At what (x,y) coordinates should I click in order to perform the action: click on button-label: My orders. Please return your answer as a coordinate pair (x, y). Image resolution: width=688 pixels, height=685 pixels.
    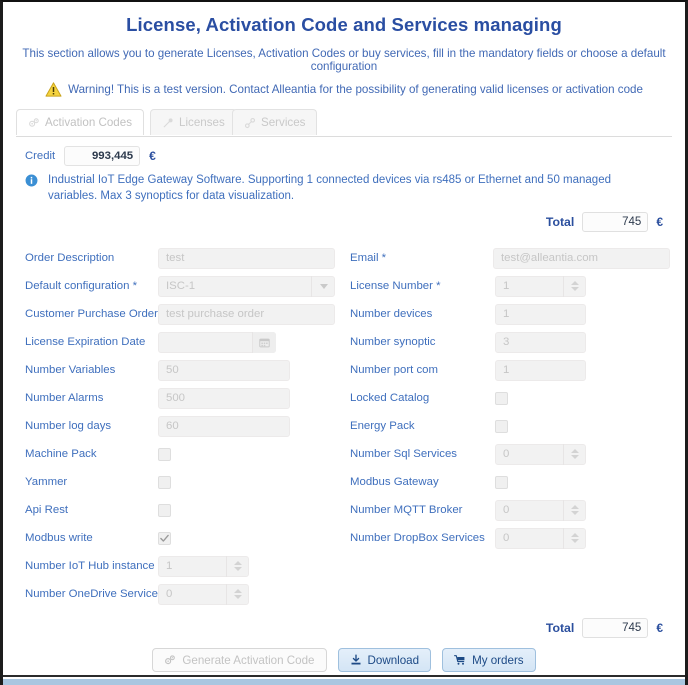
    Looking at the image, I should click on (498, 660).